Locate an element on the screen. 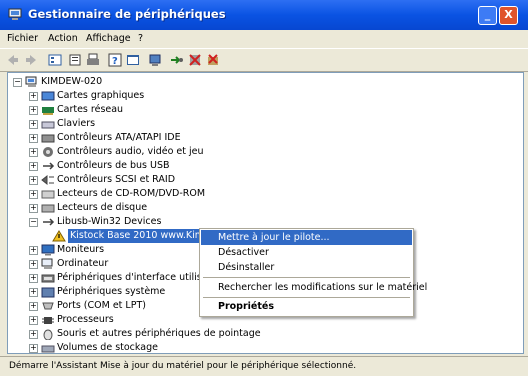 The width and height of the screenshot is (528, 376). root-label: KIMDEW-020 is located at coordinates (72, 81).